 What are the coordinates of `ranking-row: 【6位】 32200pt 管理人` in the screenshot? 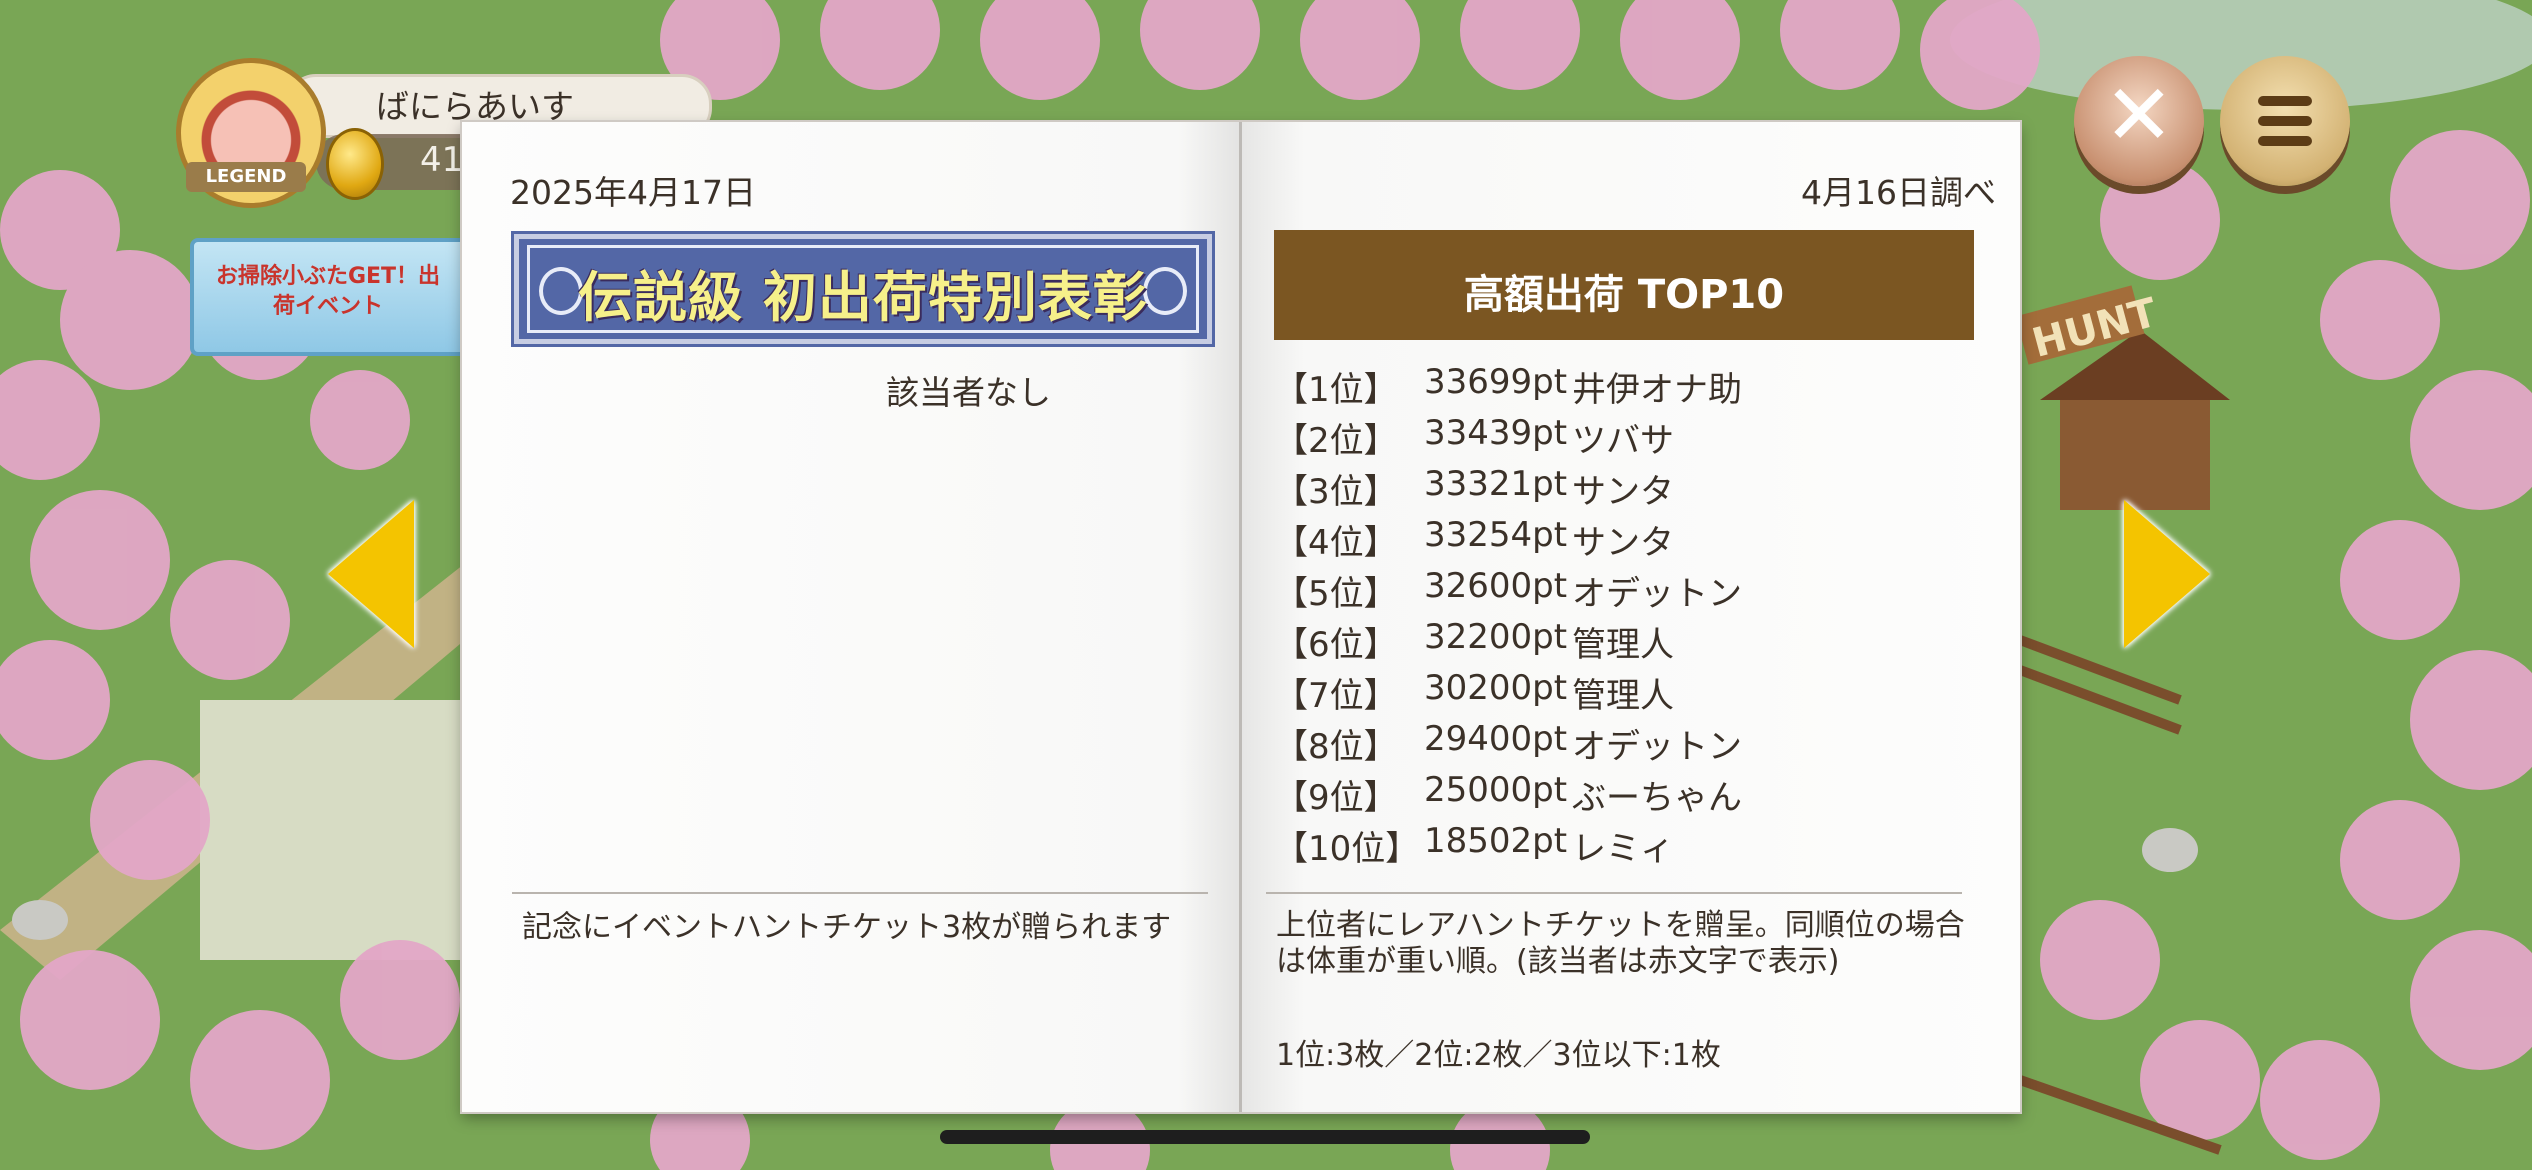 It's located at (1634, 642).